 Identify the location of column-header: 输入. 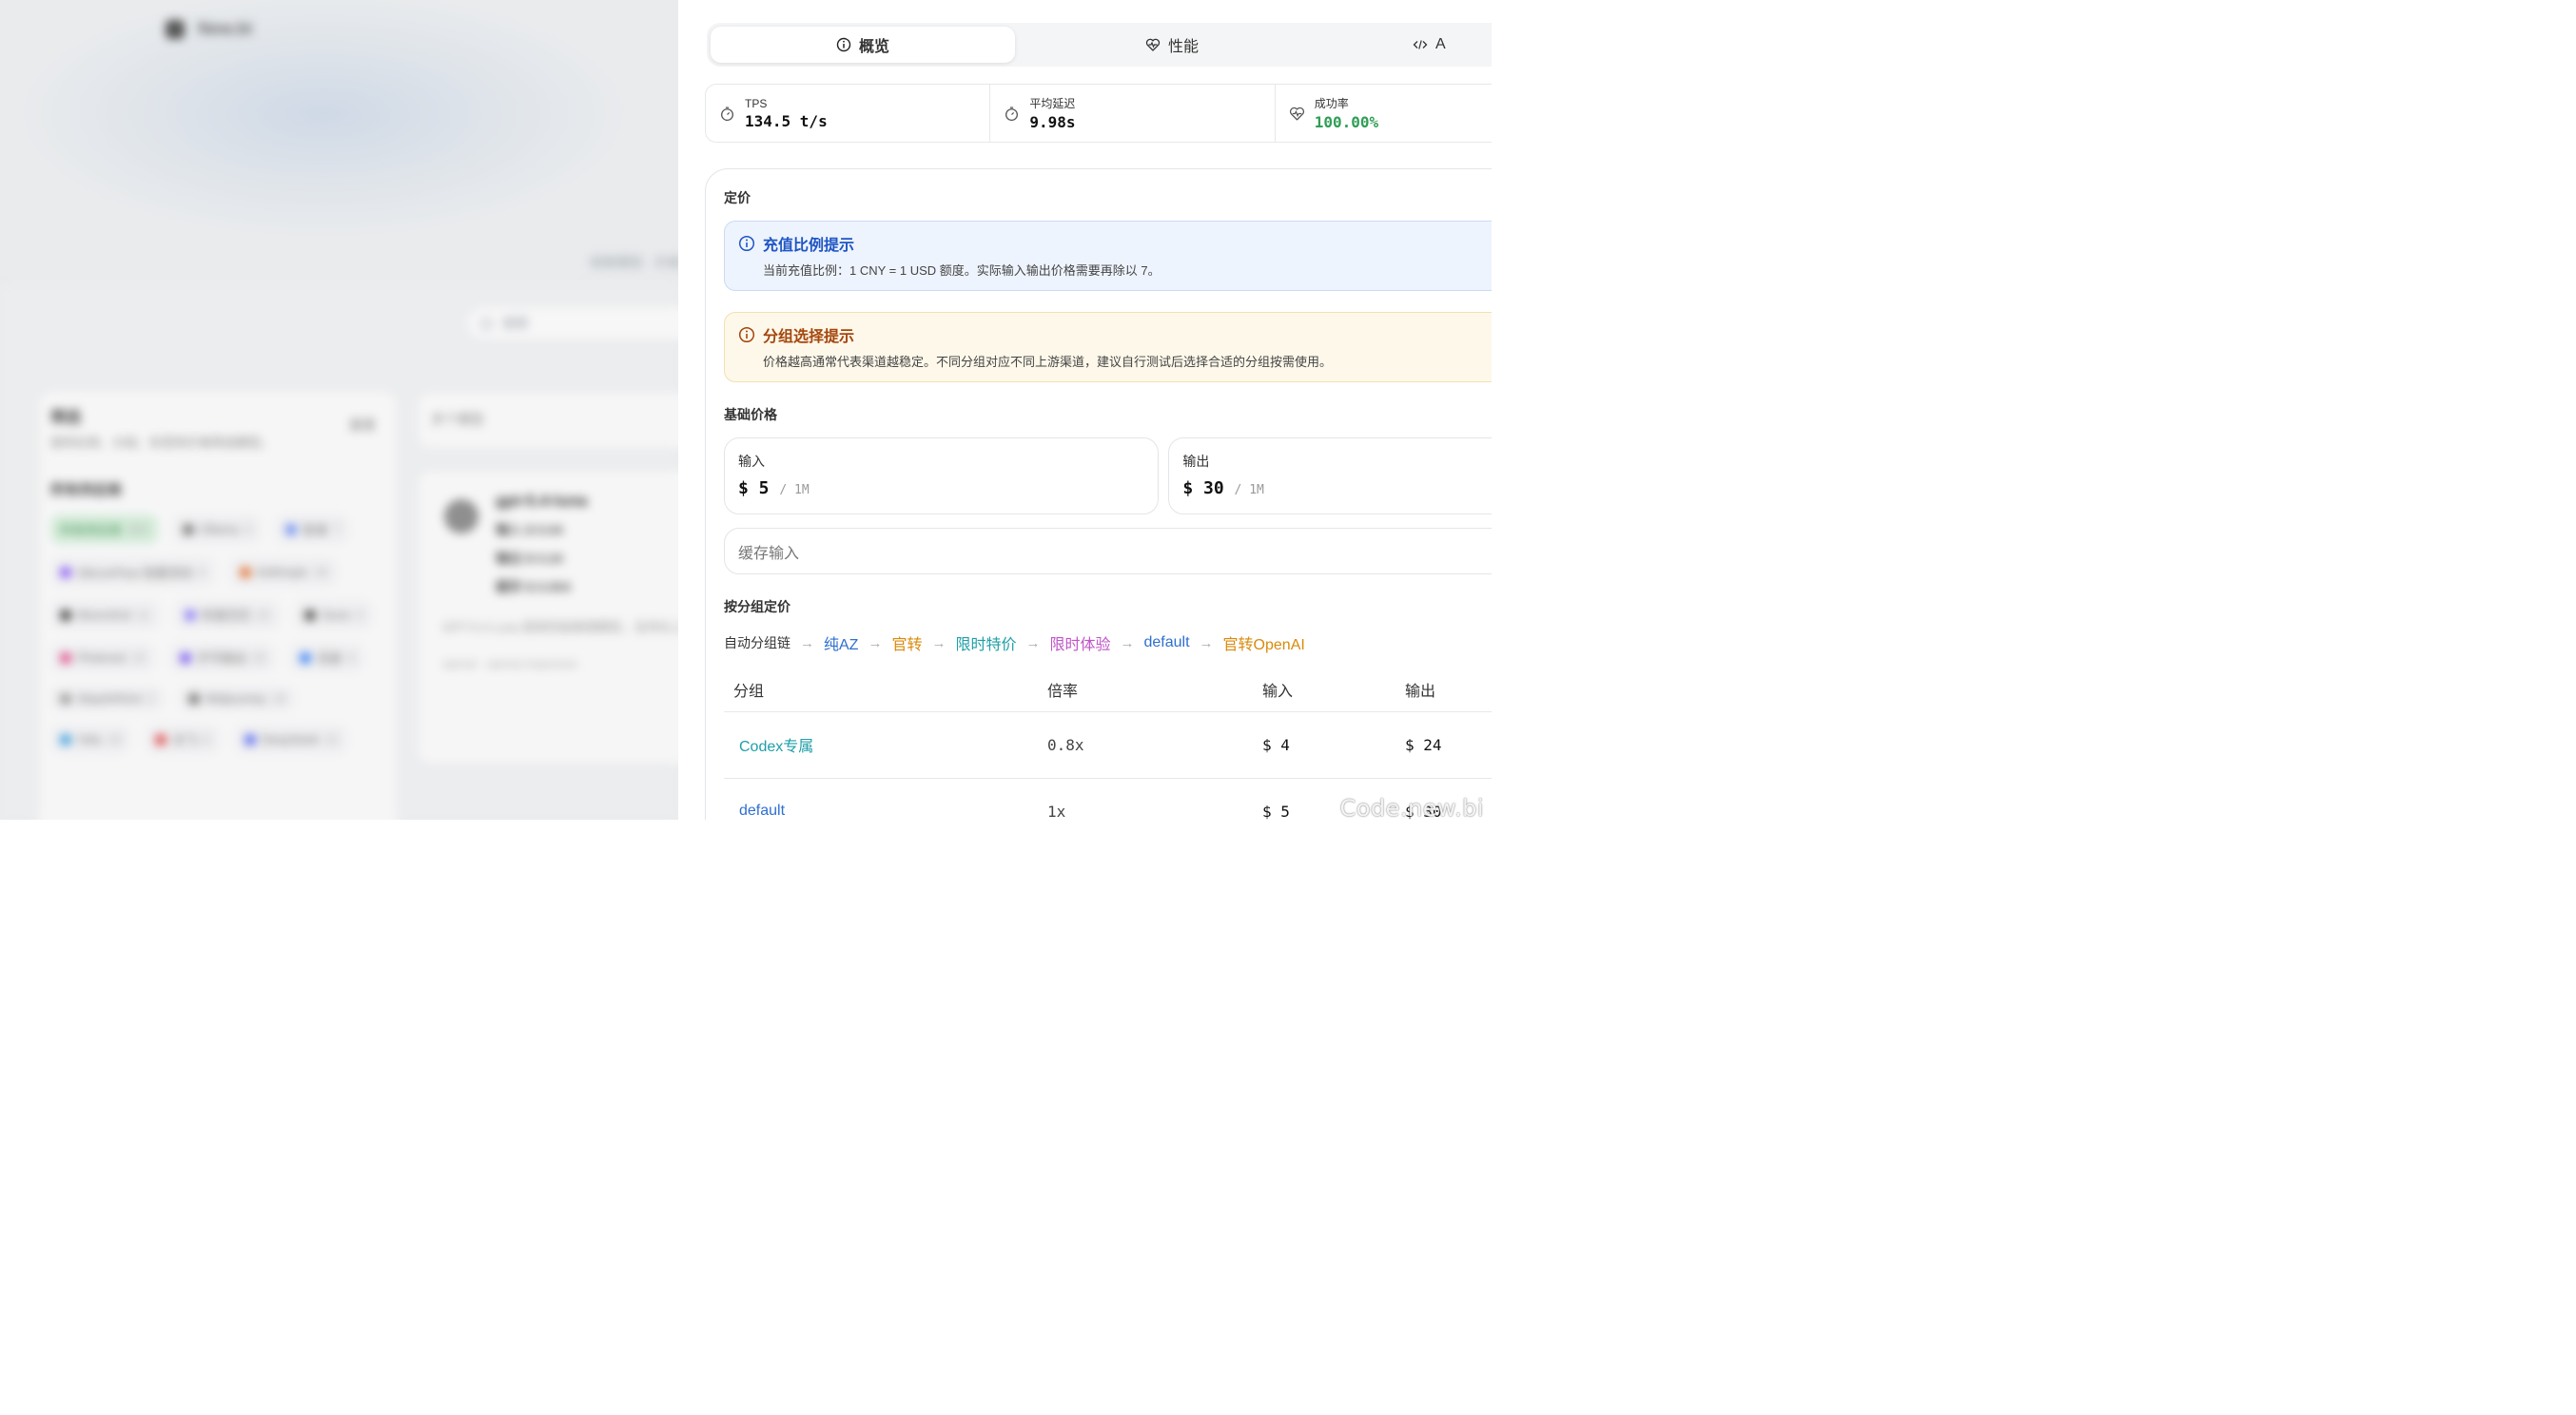
(1333, 690).